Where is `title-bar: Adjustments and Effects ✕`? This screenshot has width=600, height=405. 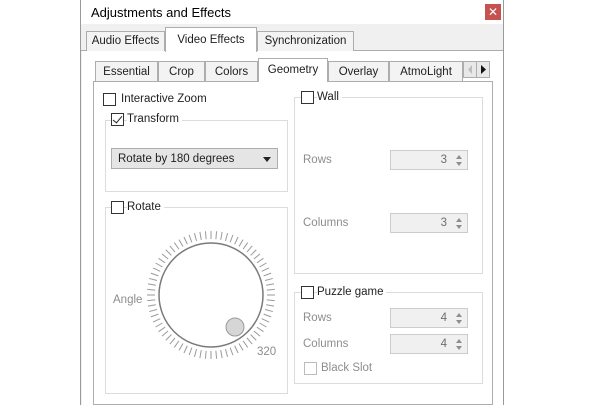
title-bar: Adjustments and Effects ✕ is located at coordinates (292, 12).